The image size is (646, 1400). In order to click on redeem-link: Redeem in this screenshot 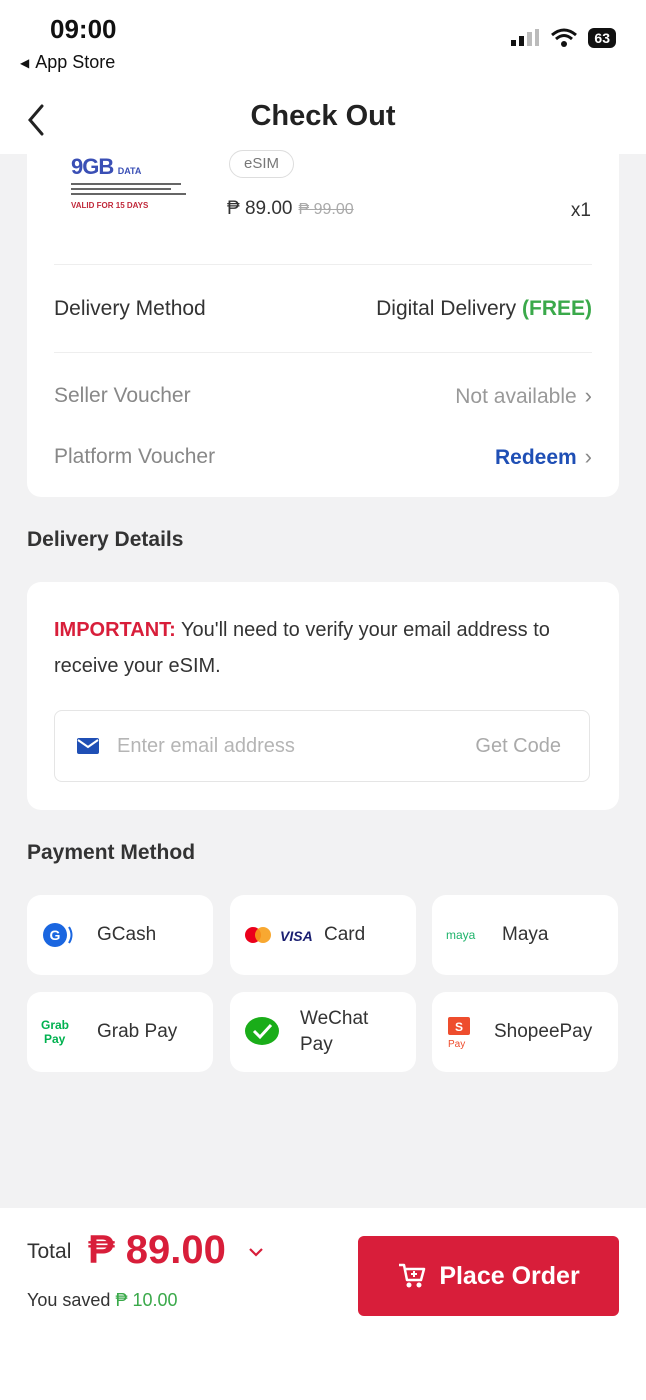, I will do `click(536, 457)`.